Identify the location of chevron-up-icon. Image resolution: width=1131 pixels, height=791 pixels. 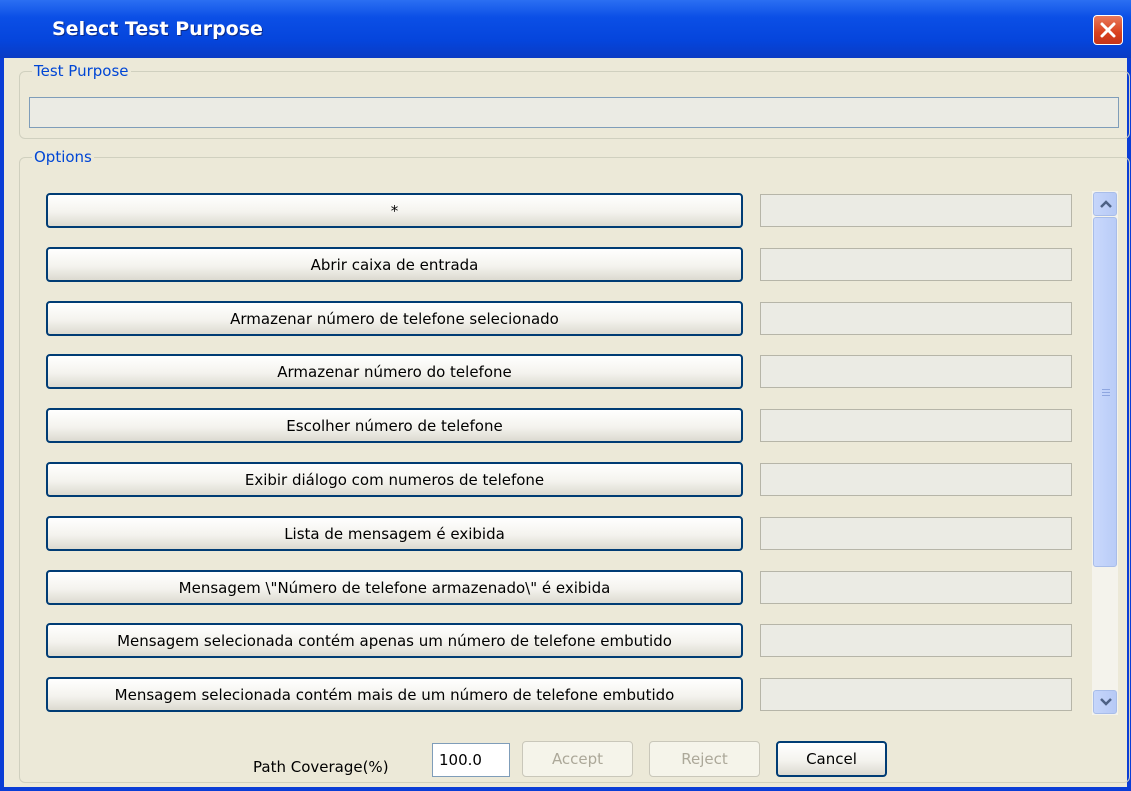
(1106, 204).